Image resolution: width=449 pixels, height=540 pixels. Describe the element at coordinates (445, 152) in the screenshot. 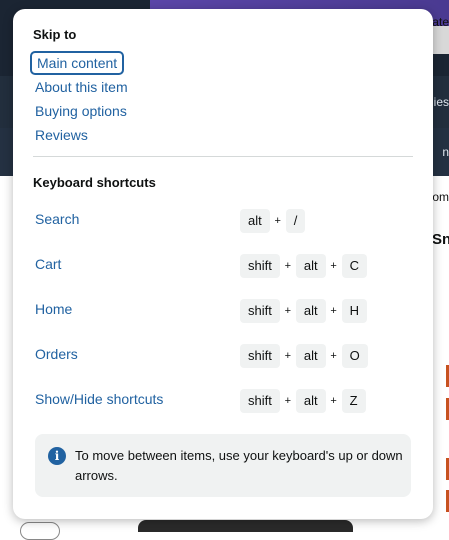

I see `background-text: n` at that location.